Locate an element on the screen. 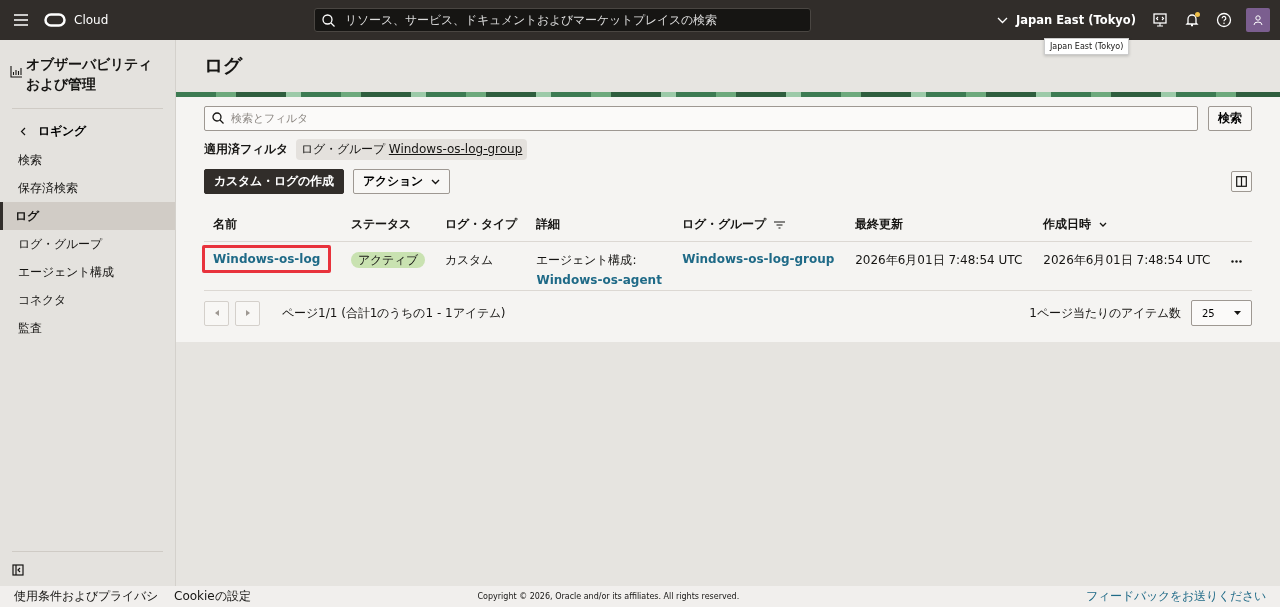  collapse-panel-icon is located at coordinates (18, 570).